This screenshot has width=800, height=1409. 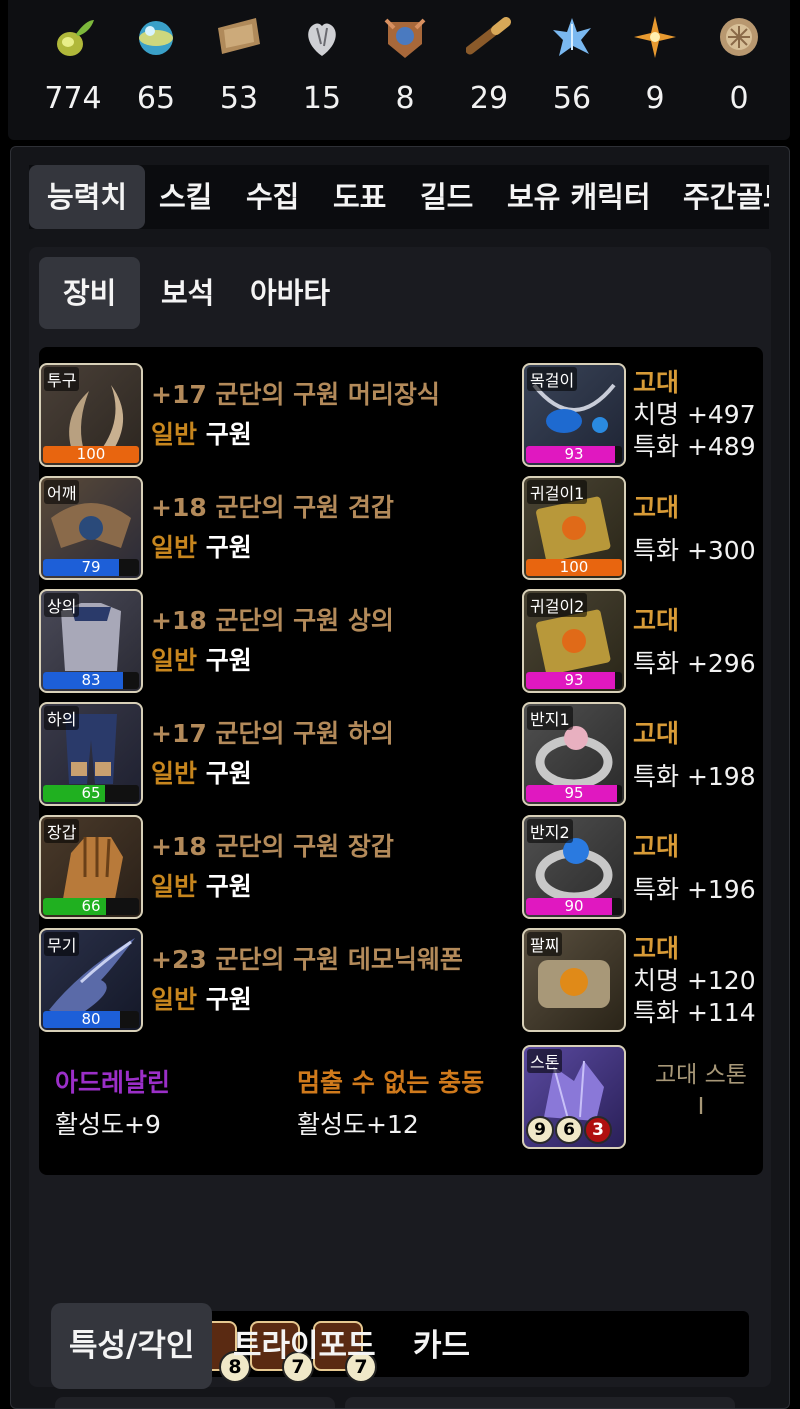 I want to click on slot-label: 장갑, so click(x=62, y=831).